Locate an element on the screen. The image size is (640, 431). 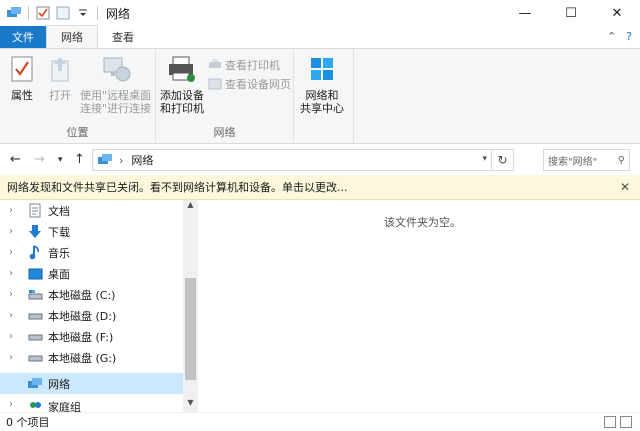
add-devices-button: 添加设备 和打印机 is located at coordinates (182, 84).